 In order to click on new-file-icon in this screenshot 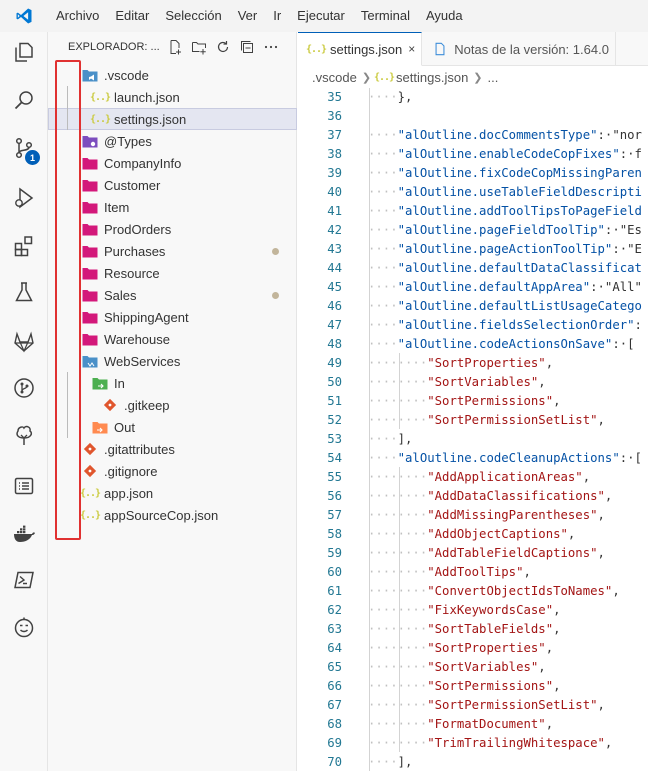, I will do `click(175, 47)`.